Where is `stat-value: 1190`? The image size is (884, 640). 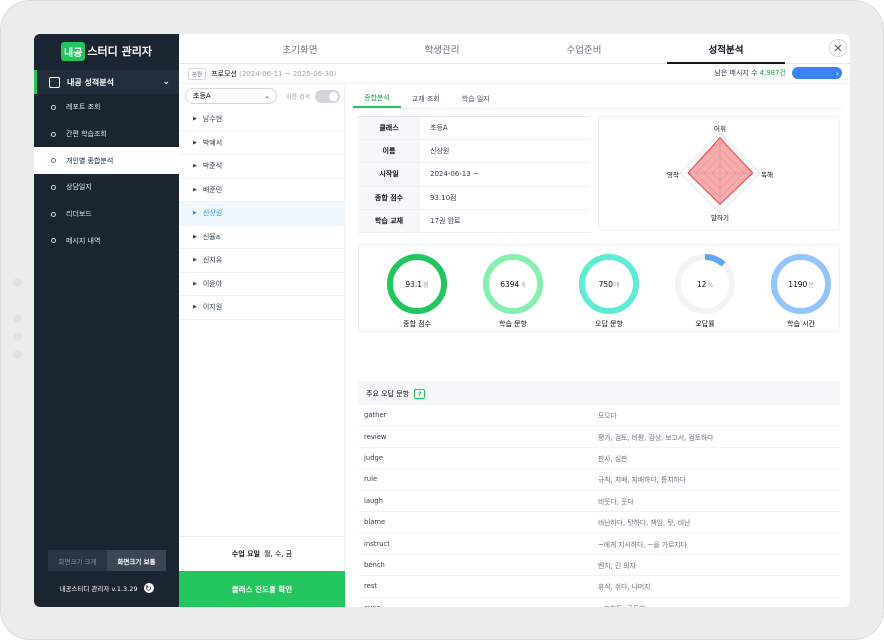
stat-value: 1190 is located at coordinates (797, 284).